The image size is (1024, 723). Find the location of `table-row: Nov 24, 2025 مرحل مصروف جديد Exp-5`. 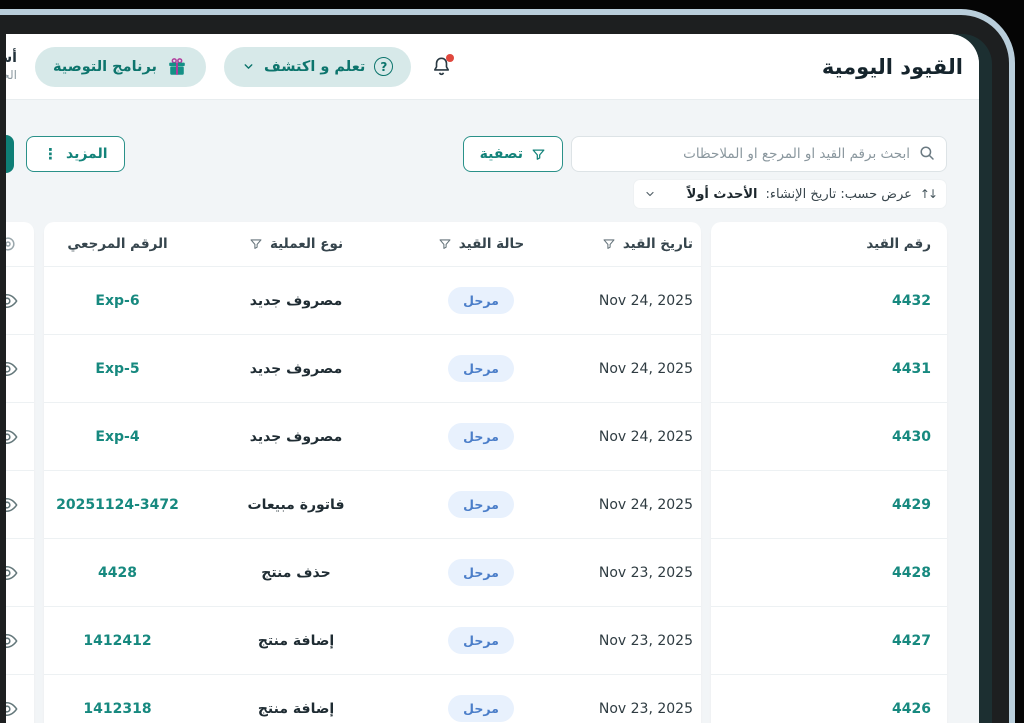

table-row: Nov 24, 2025 مرحل مصروف جديد Exp-5 is located at coordinates (372, 368).